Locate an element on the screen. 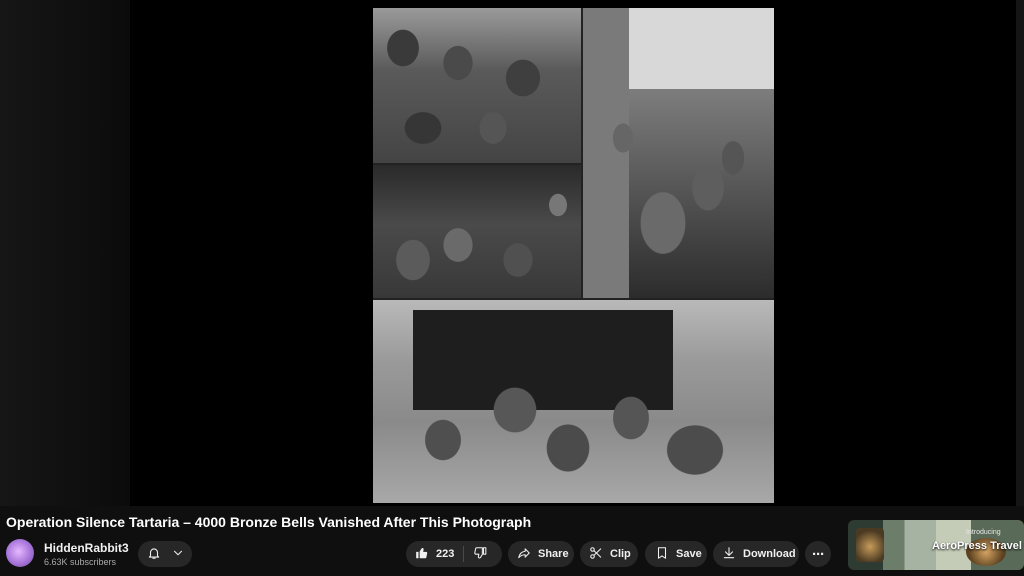  download-icon is located at coordinates (729, 554).